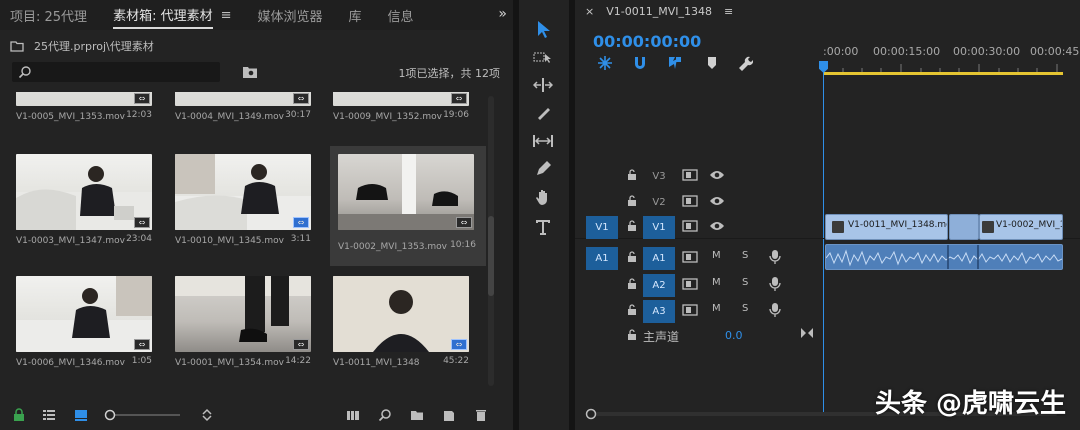 The image size is (1080, 430). Describe the element at coordinates (70, 241) in the screenshot. I see `clip-name: V1-0003_MVI_1347.mov` at that location.